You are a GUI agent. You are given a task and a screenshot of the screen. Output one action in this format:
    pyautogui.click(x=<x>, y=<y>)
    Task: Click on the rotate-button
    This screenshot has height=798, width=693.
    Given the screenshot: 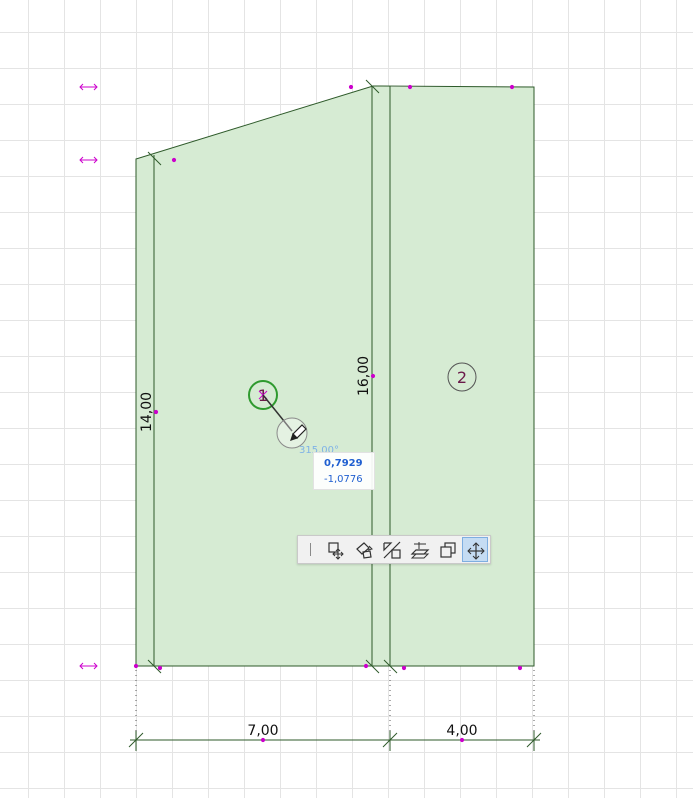 What is the action you would take?
    pyautogui.click(x=364, y=549)
    